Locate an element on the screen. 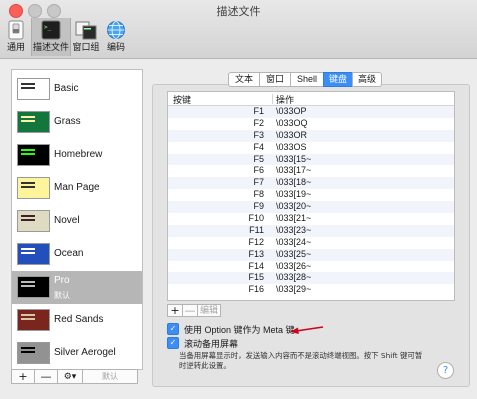 The height and width of the screenshot is (399, 477). remove-profile-button: — is located at coordinates (46, 376).